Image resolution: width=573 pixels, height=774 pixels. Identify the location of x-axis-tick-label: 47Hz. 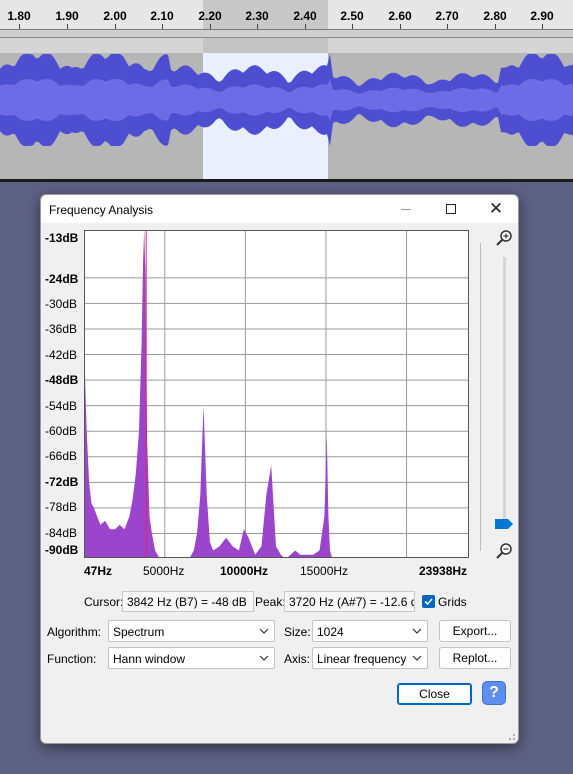
(98, 571).